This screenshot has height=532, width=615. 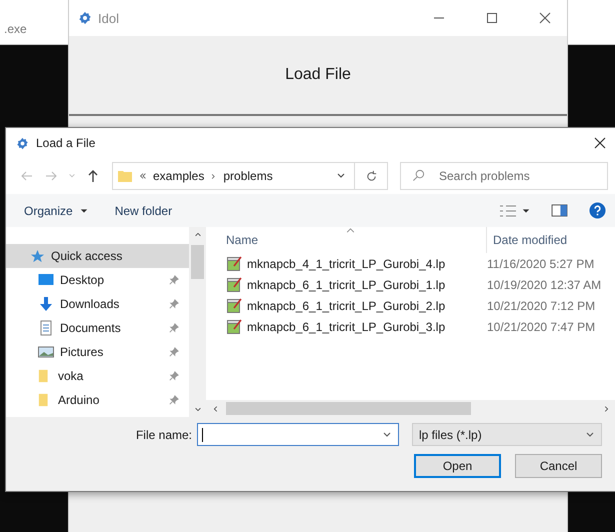 I want to click on dialog-title: Load a File, so click(x=66, y=143).